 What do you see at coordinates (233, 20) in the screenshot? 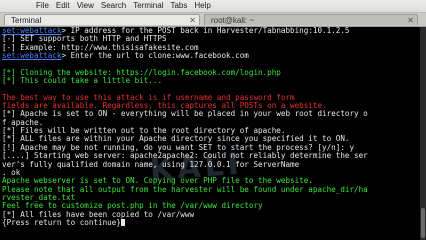
I see `tab-label: root@kali: ~` at bounding box center [233, 20].